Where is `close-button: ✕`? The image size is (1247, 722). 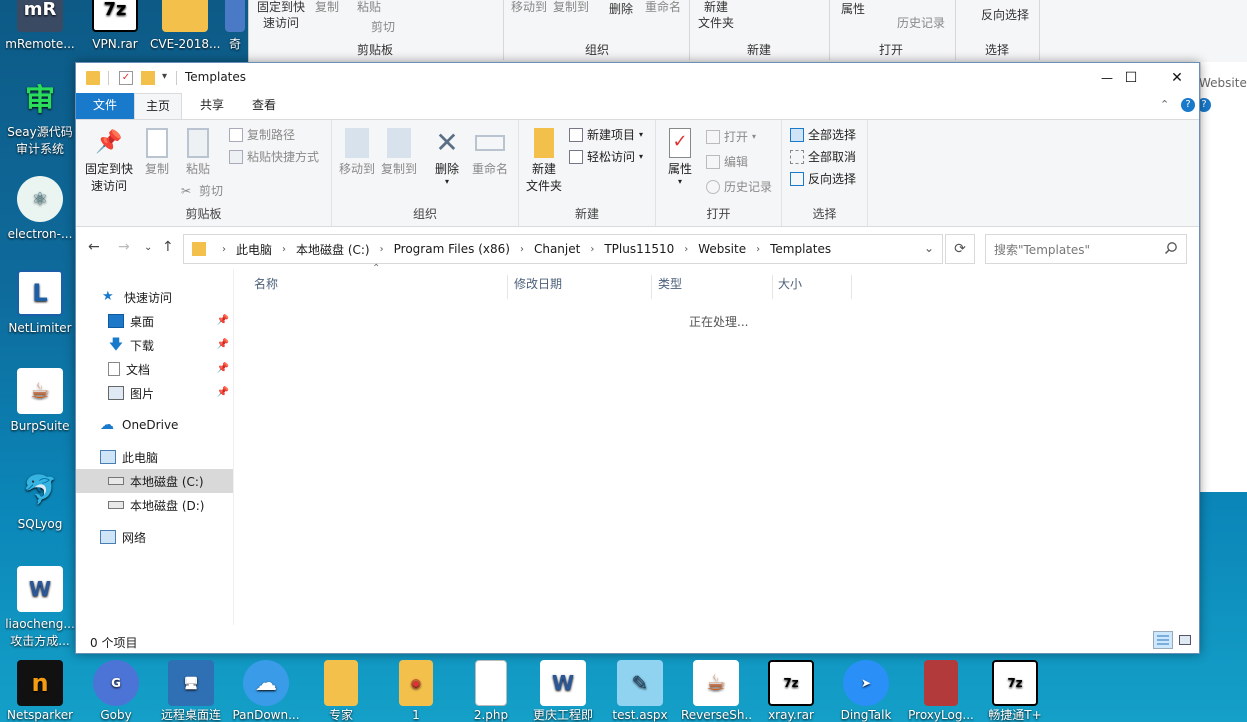 close-button: ✕ is located at coordinates (1177, 78).